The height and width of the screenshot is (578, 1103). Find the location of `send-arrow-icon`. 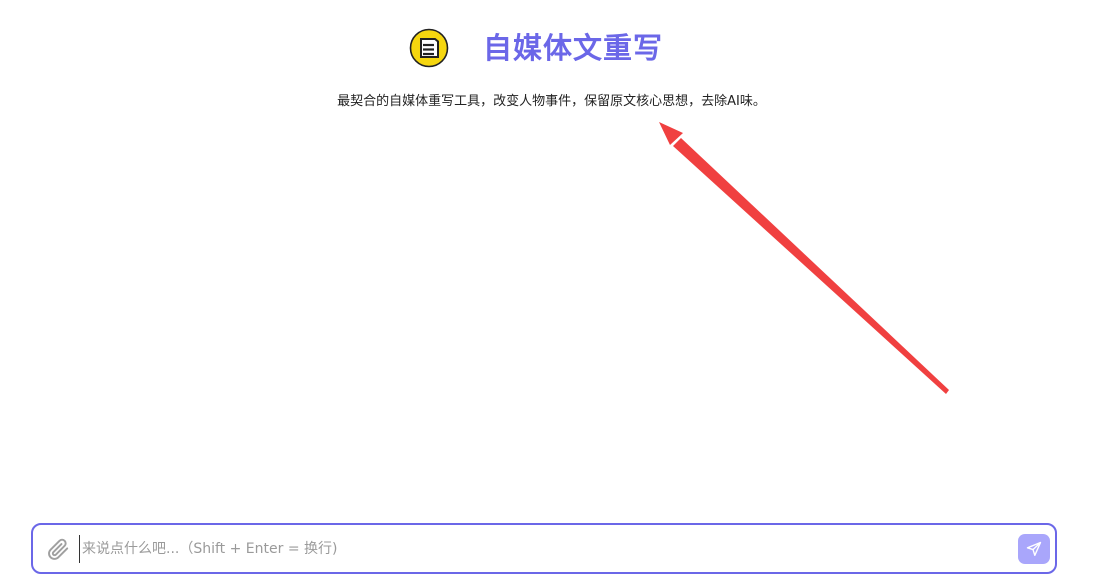

send-arrow-icon is located at coordinates (1034, 548).